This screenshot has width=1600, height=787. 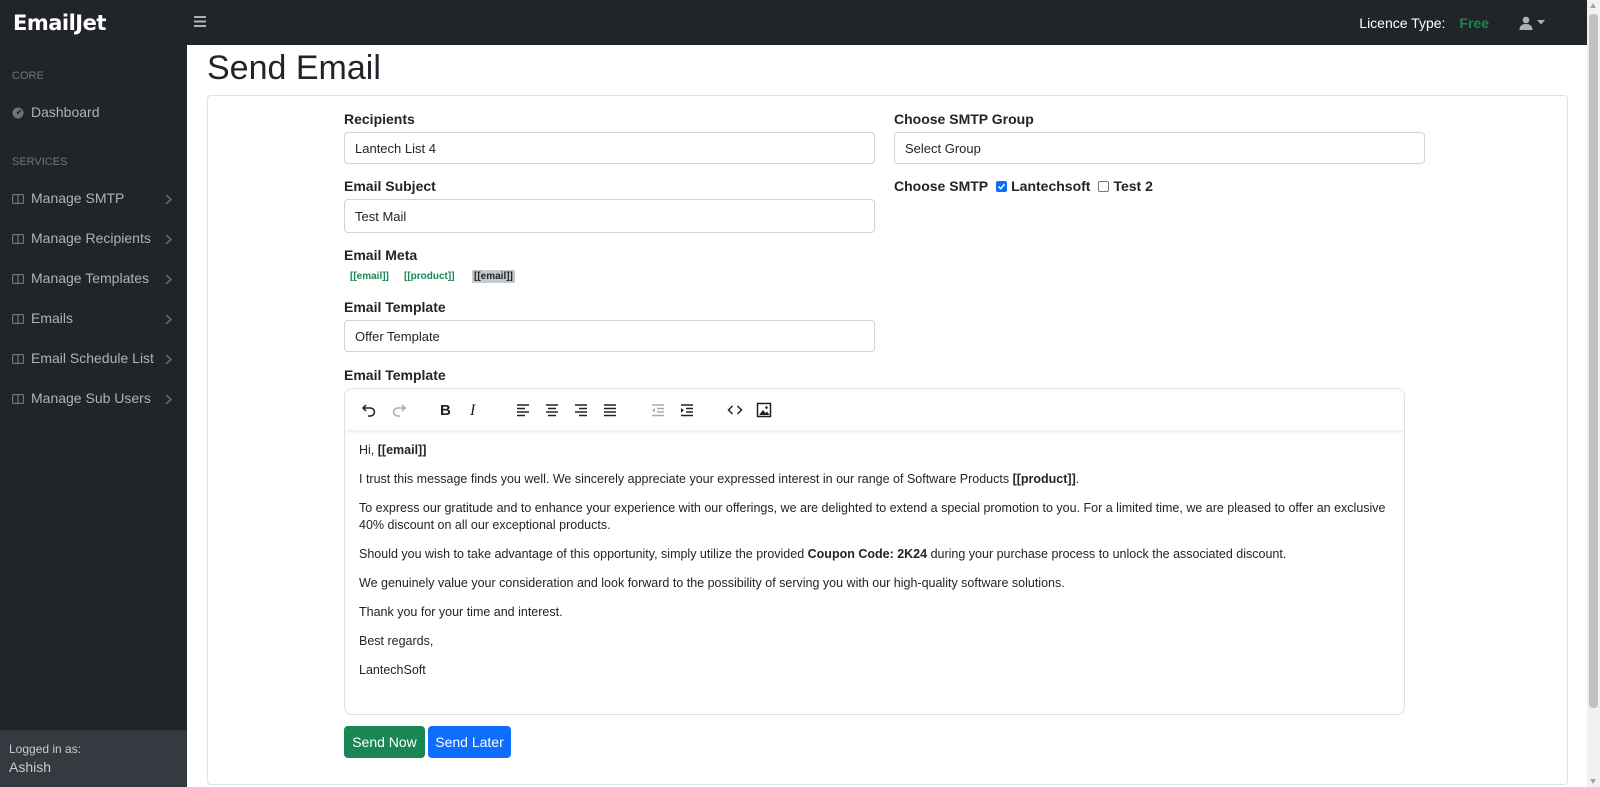 I want to click on send-later-button: Send Later, so click(x=469, y=742).